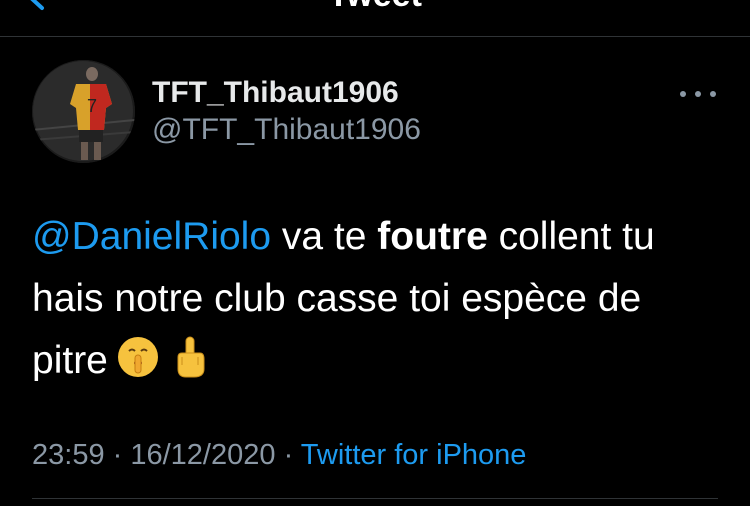  Describe the element at coordinates (275, 93) in the screenshot. I see `author-display-name: TFT_Thibaut1906` at that location.